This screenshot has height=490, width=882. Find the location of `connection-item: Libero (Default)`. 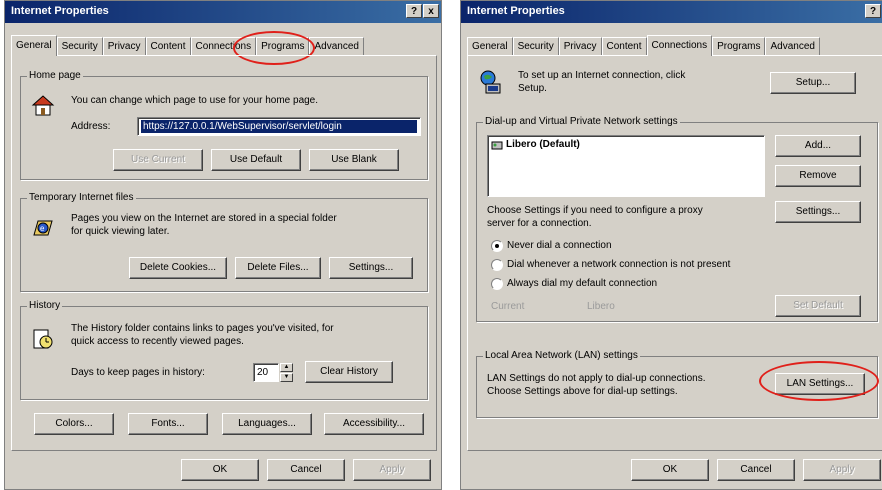

connection-item: Libero (Default) is located at coordinates (543, 145).